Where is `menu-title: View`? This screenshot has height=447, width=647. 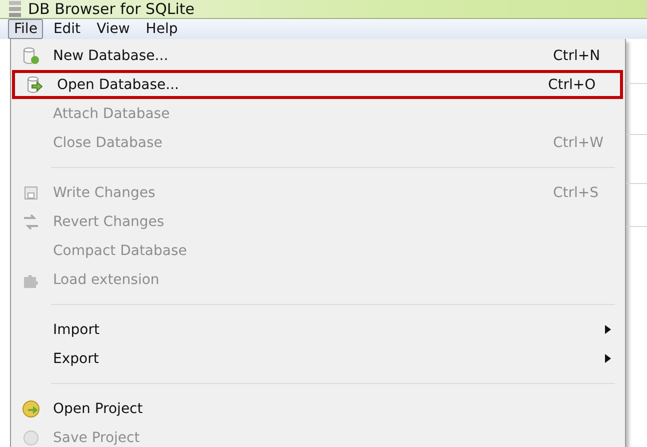
menu-title: View is located at coordinates (113, 29).